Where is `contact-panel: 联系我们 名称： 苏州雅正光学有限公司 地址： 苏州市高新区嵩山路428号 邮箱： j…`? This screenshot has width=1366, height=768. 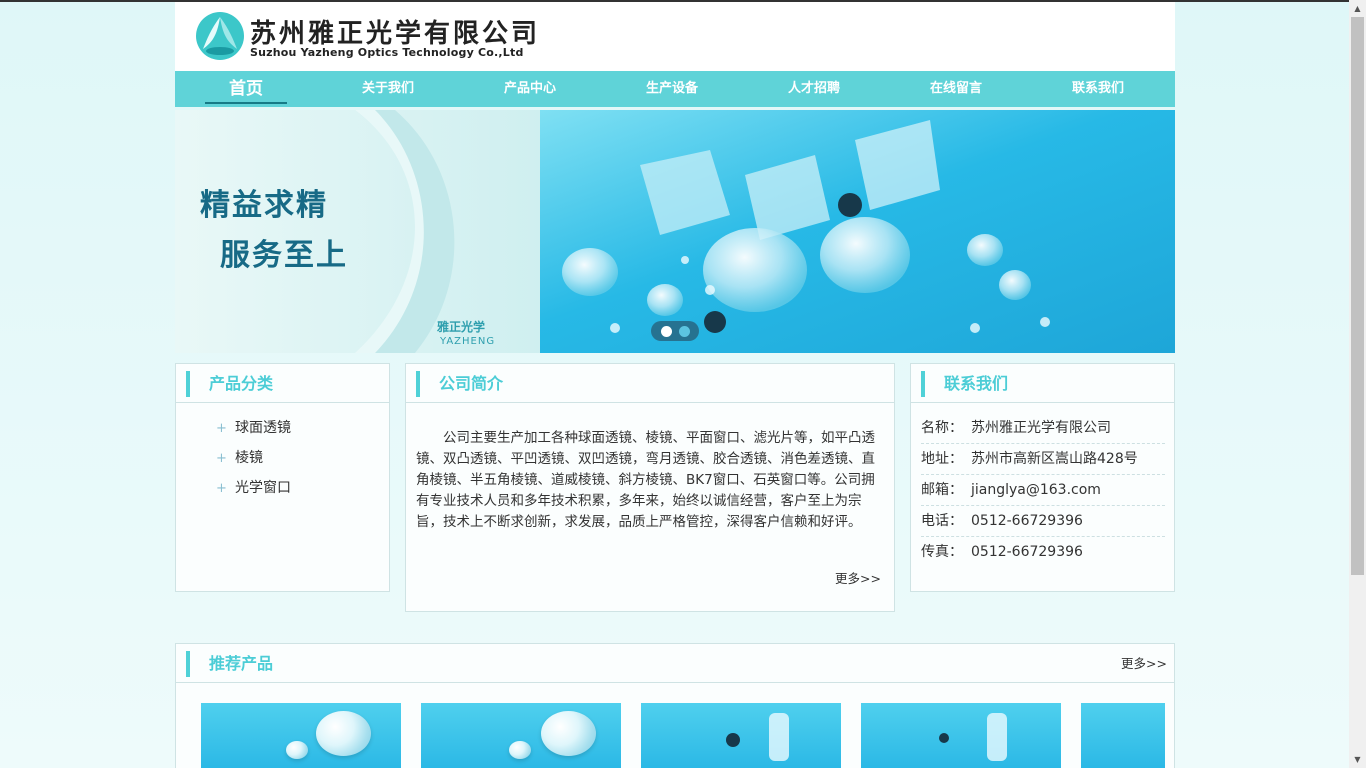 contact-panel: 联系我们 名称： 苏州雅正光学有限公司 地址： 苏州市高新区嵩山路428号 邮箱： j… is located at coordinates (1042, 477).